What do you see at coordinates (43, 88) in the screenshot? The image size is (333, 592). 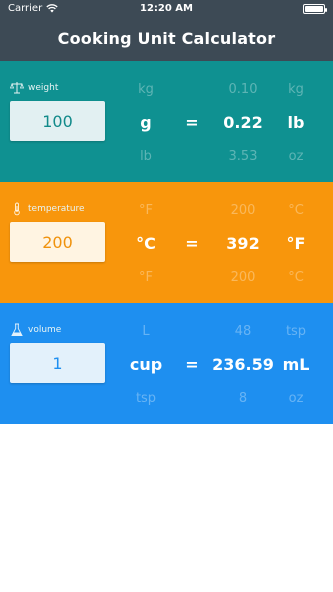 I see `weight-label: weight` at bounding box center [43, 88].